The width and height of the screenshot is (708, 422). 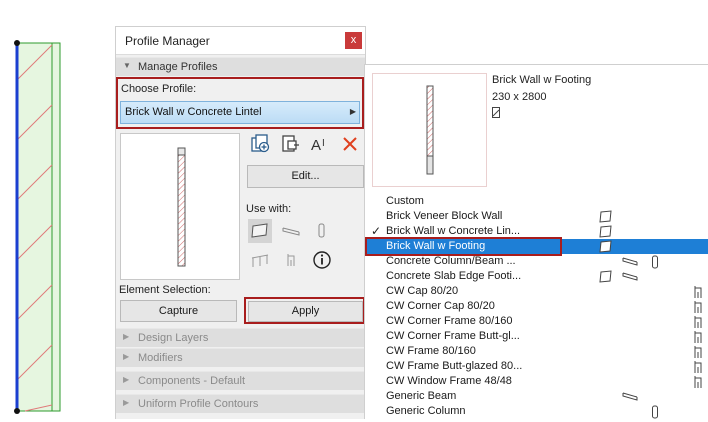 What do you see at coordinates (422, 291) in the screenshot?
I see `list-item-label: CW Cap 80/20` at bounding box center [422, 291].